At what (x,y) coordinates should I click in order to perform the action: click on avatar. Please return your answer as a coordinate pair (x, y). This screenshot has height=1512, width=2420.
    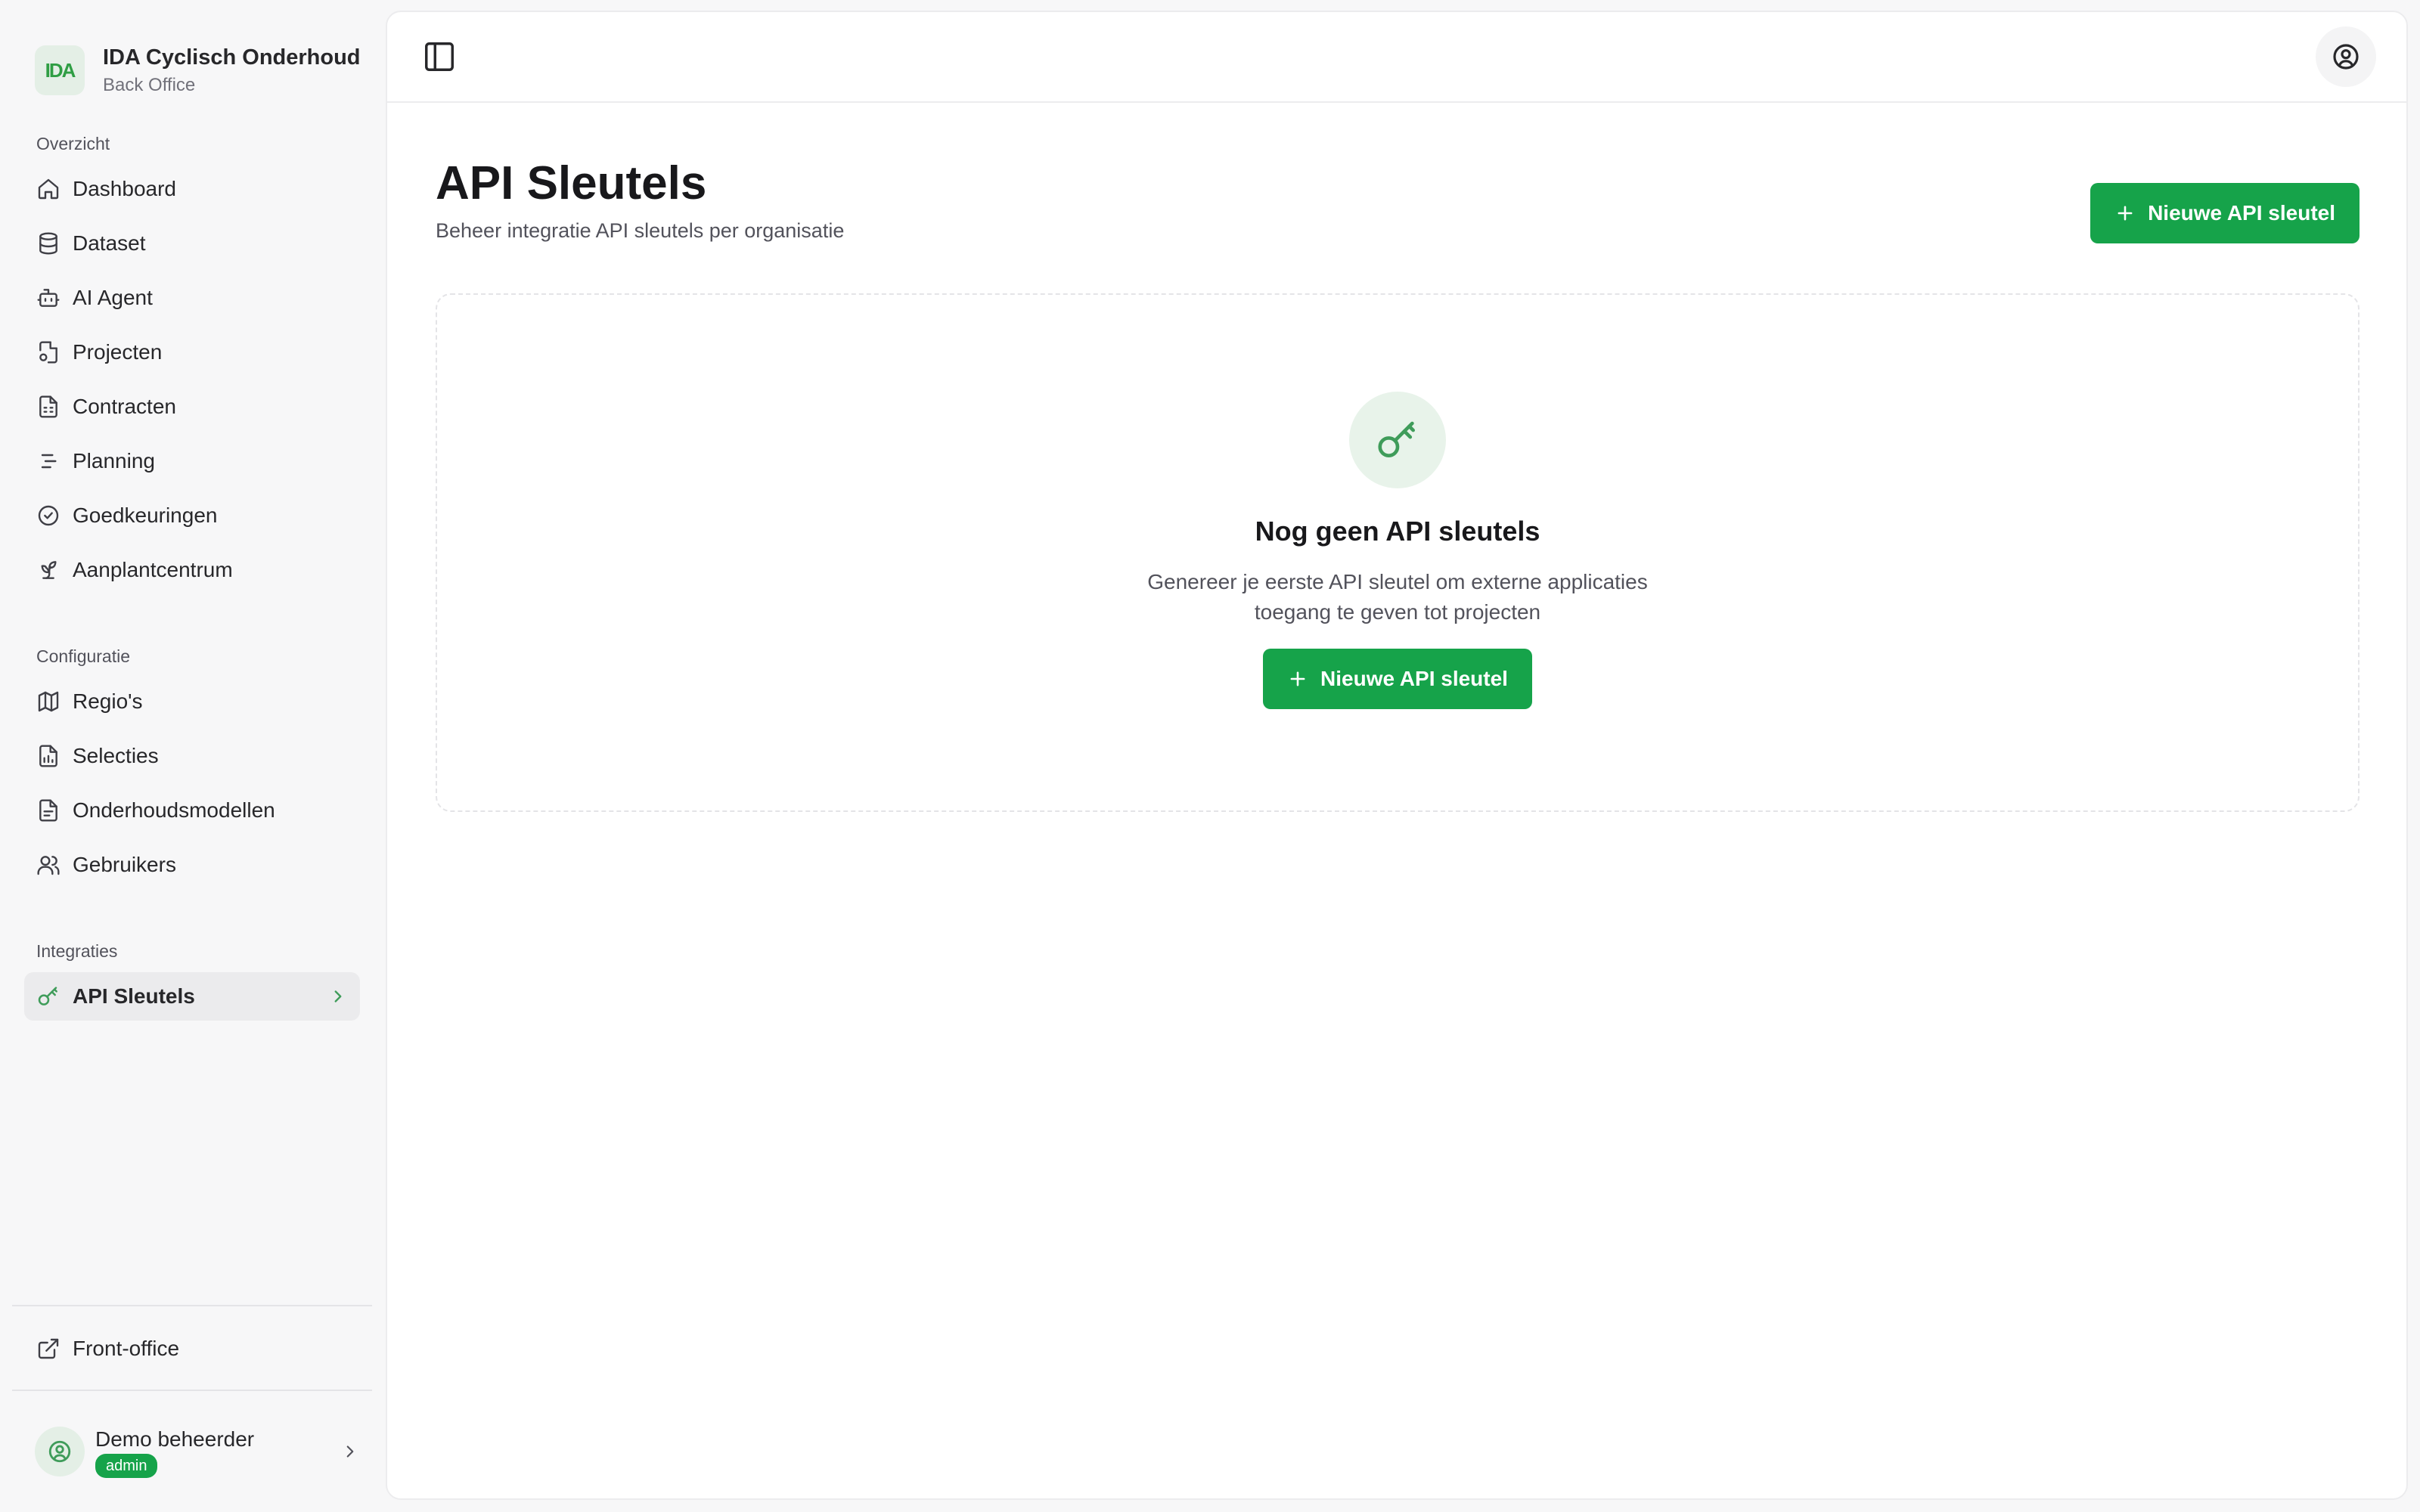
    Looking at the image, I should click on (60, 1452).